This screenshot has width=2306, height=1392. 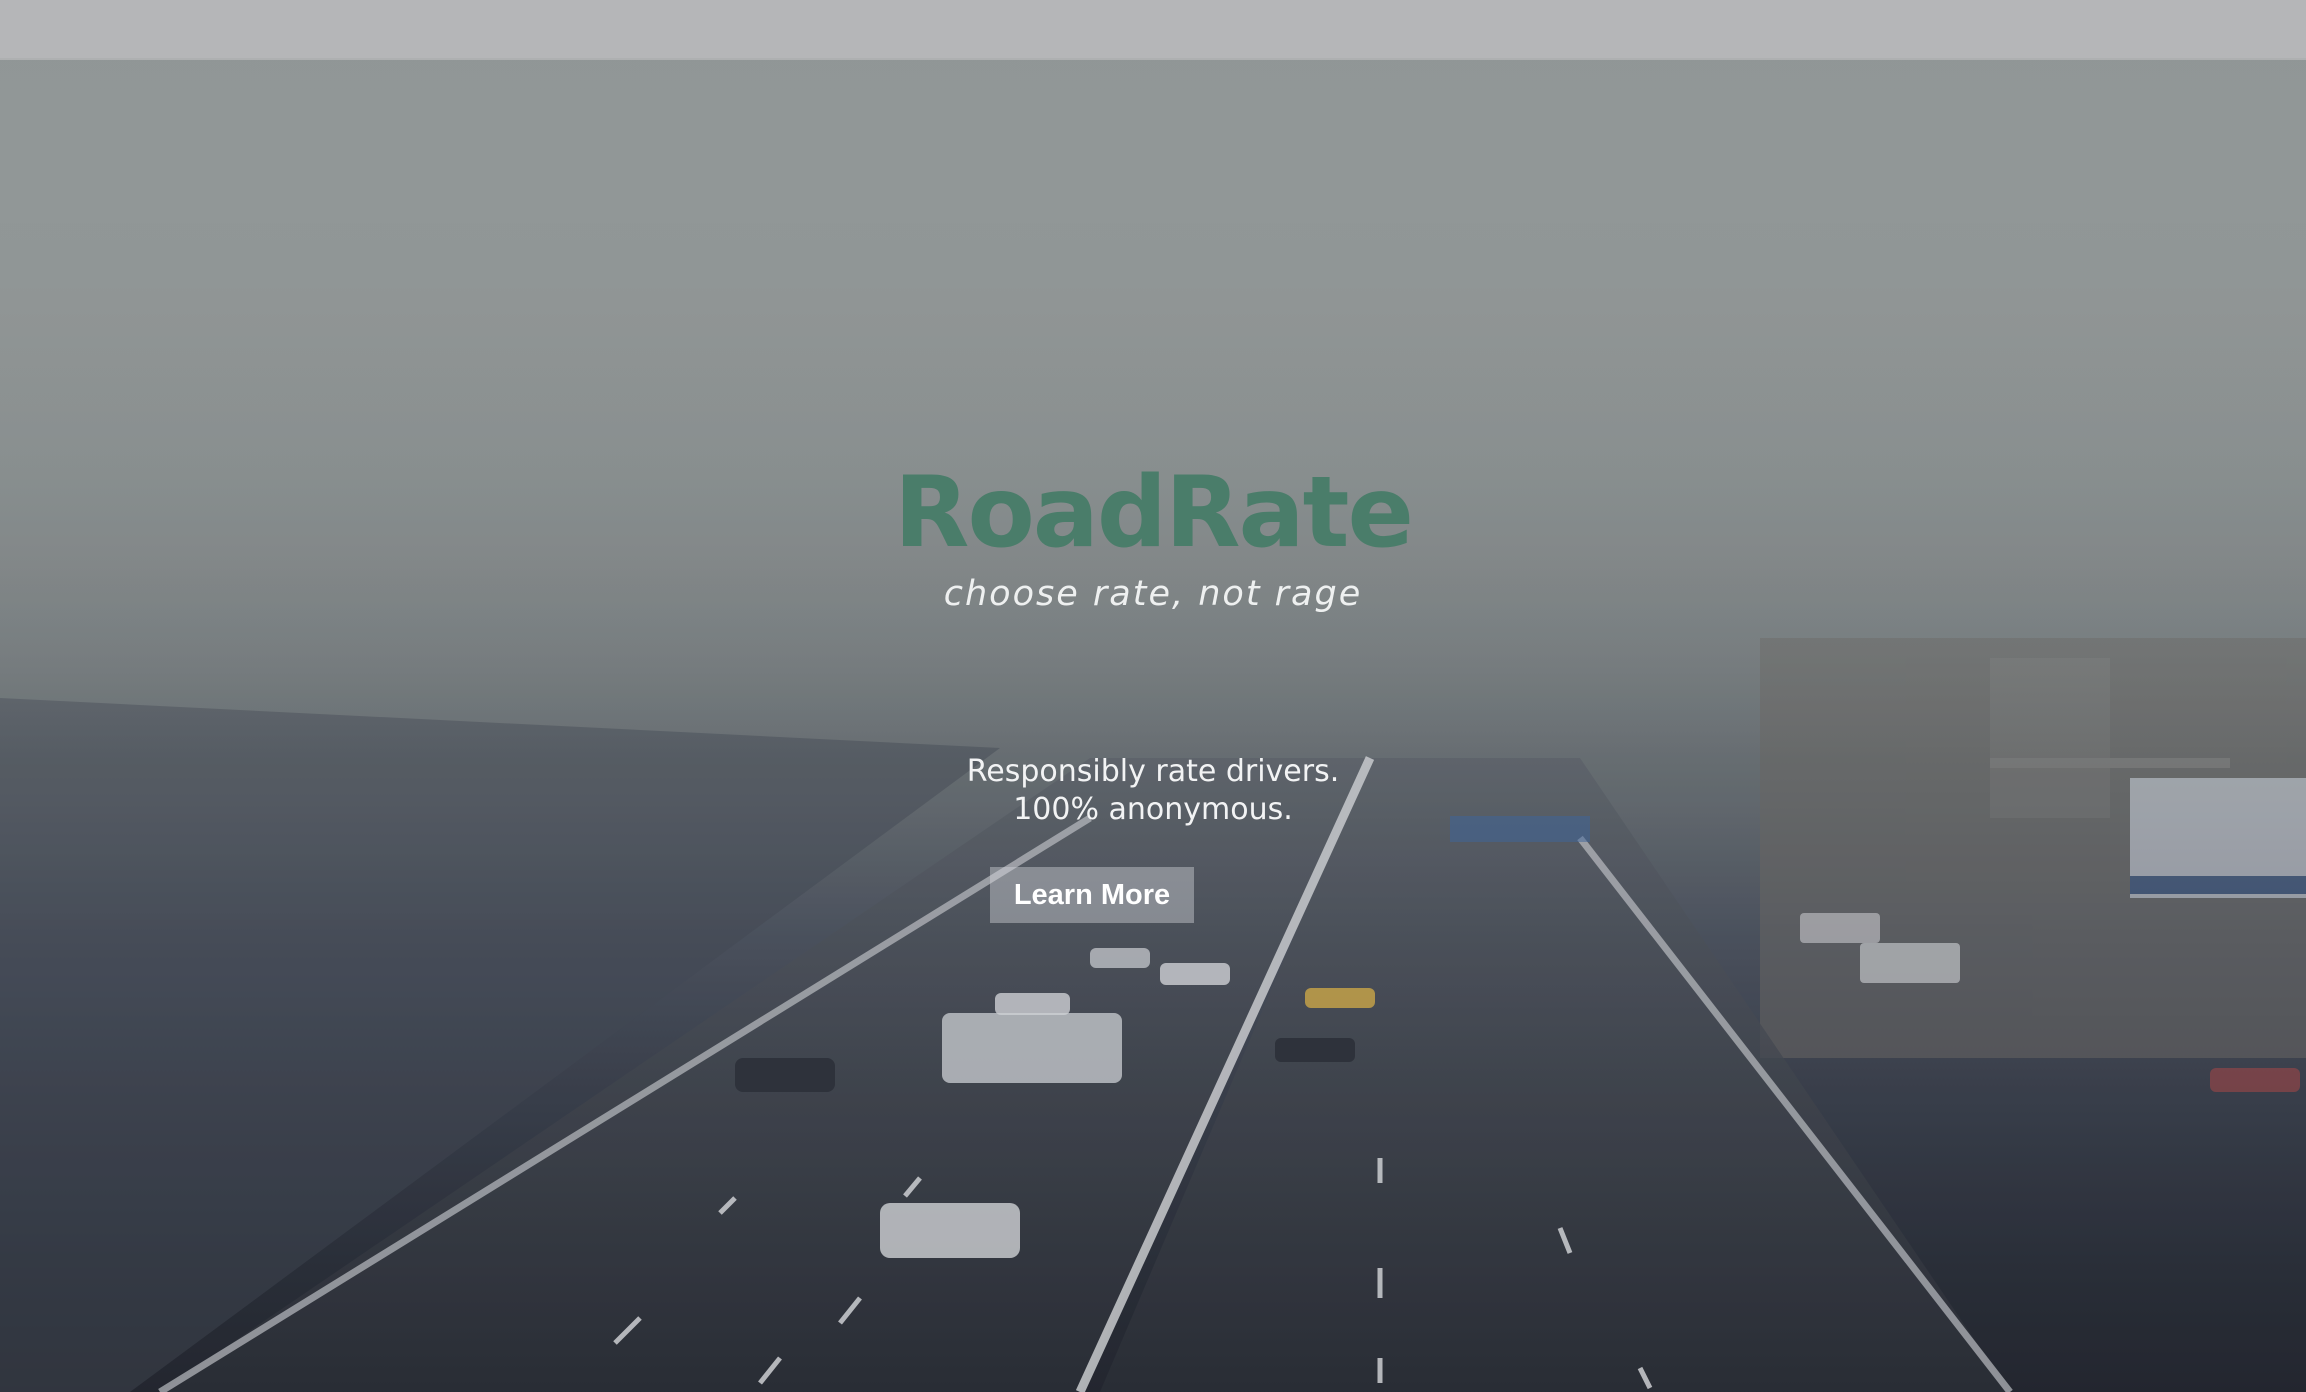 What do you see at coordinates (1154, 513) in the screenshot?
I see `brand-title: RoadRate` at bounding box center [1154, 513].